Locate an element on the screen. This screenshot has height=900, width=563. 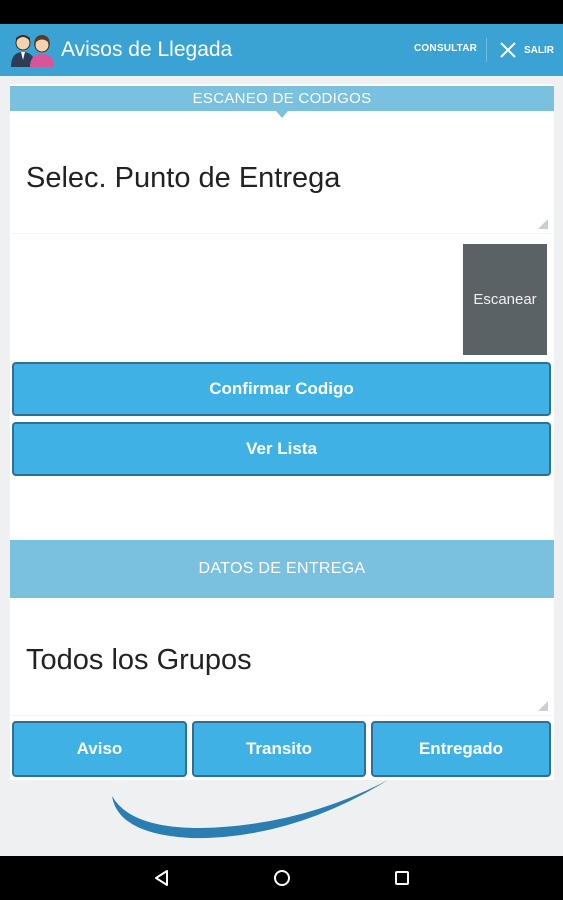
recents-square-icon is located at coordinates (402, 878).